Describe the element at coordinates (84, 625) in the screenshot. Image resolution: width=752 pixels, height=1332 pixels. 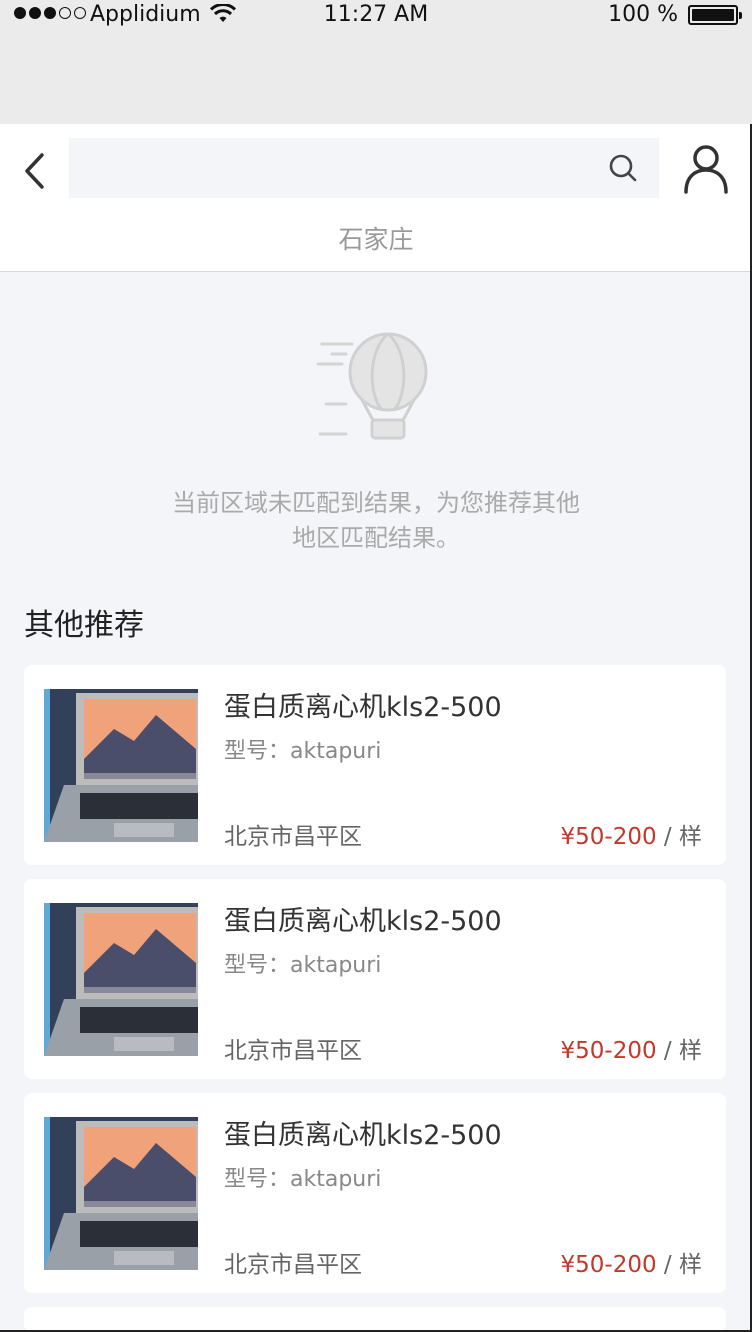
I see `section-title: 其他推荐` at that location.